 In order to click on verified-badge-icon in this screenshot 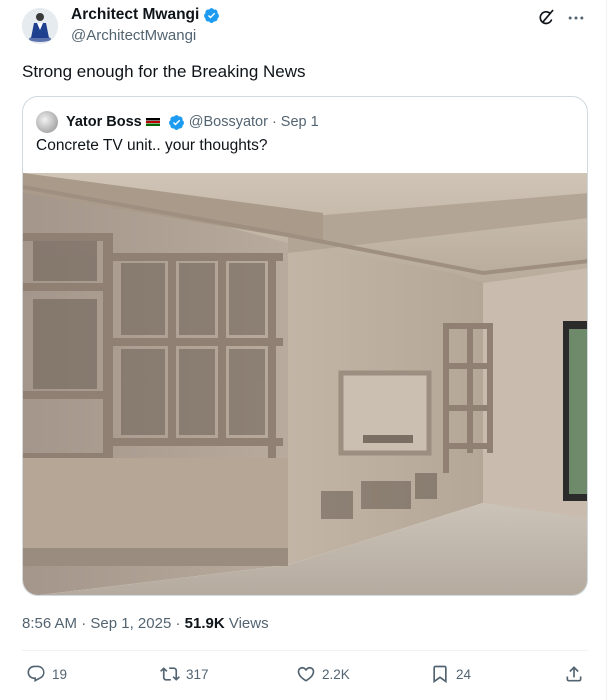, I will do `click(211, 15)`.